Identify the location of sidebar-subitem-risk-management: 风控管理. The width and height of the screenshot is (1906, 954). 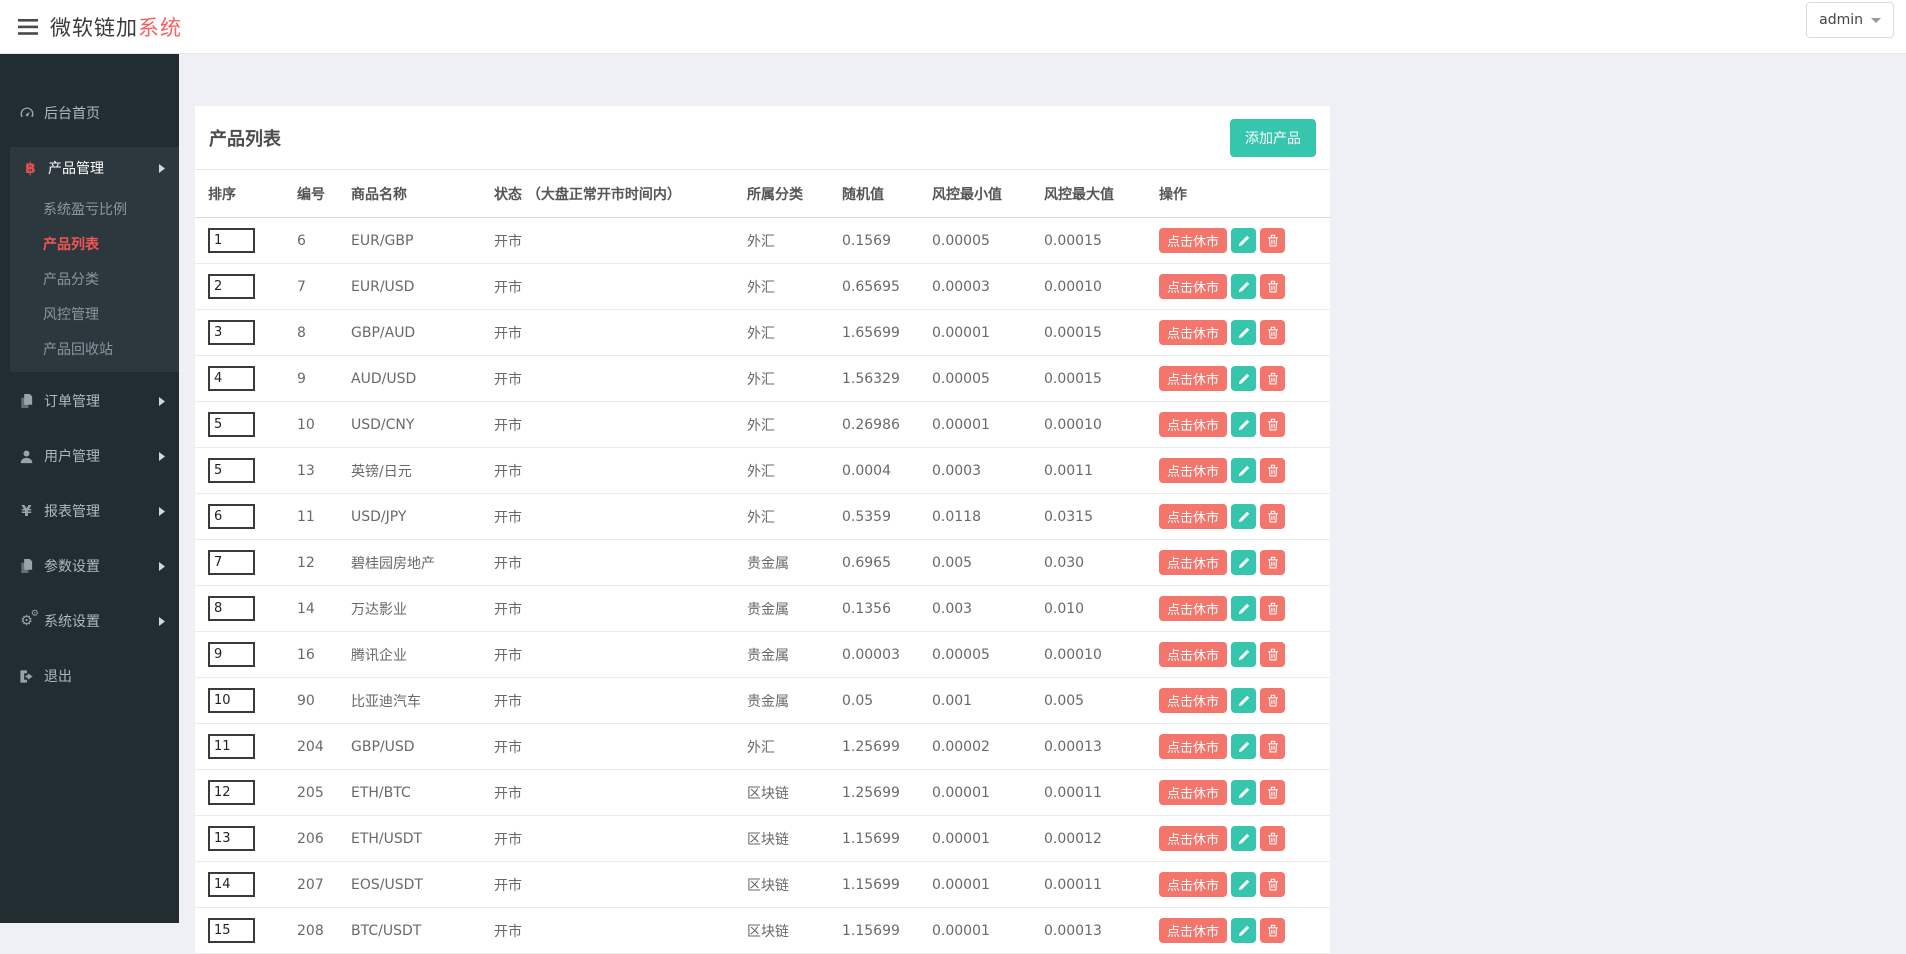
(94, 313).